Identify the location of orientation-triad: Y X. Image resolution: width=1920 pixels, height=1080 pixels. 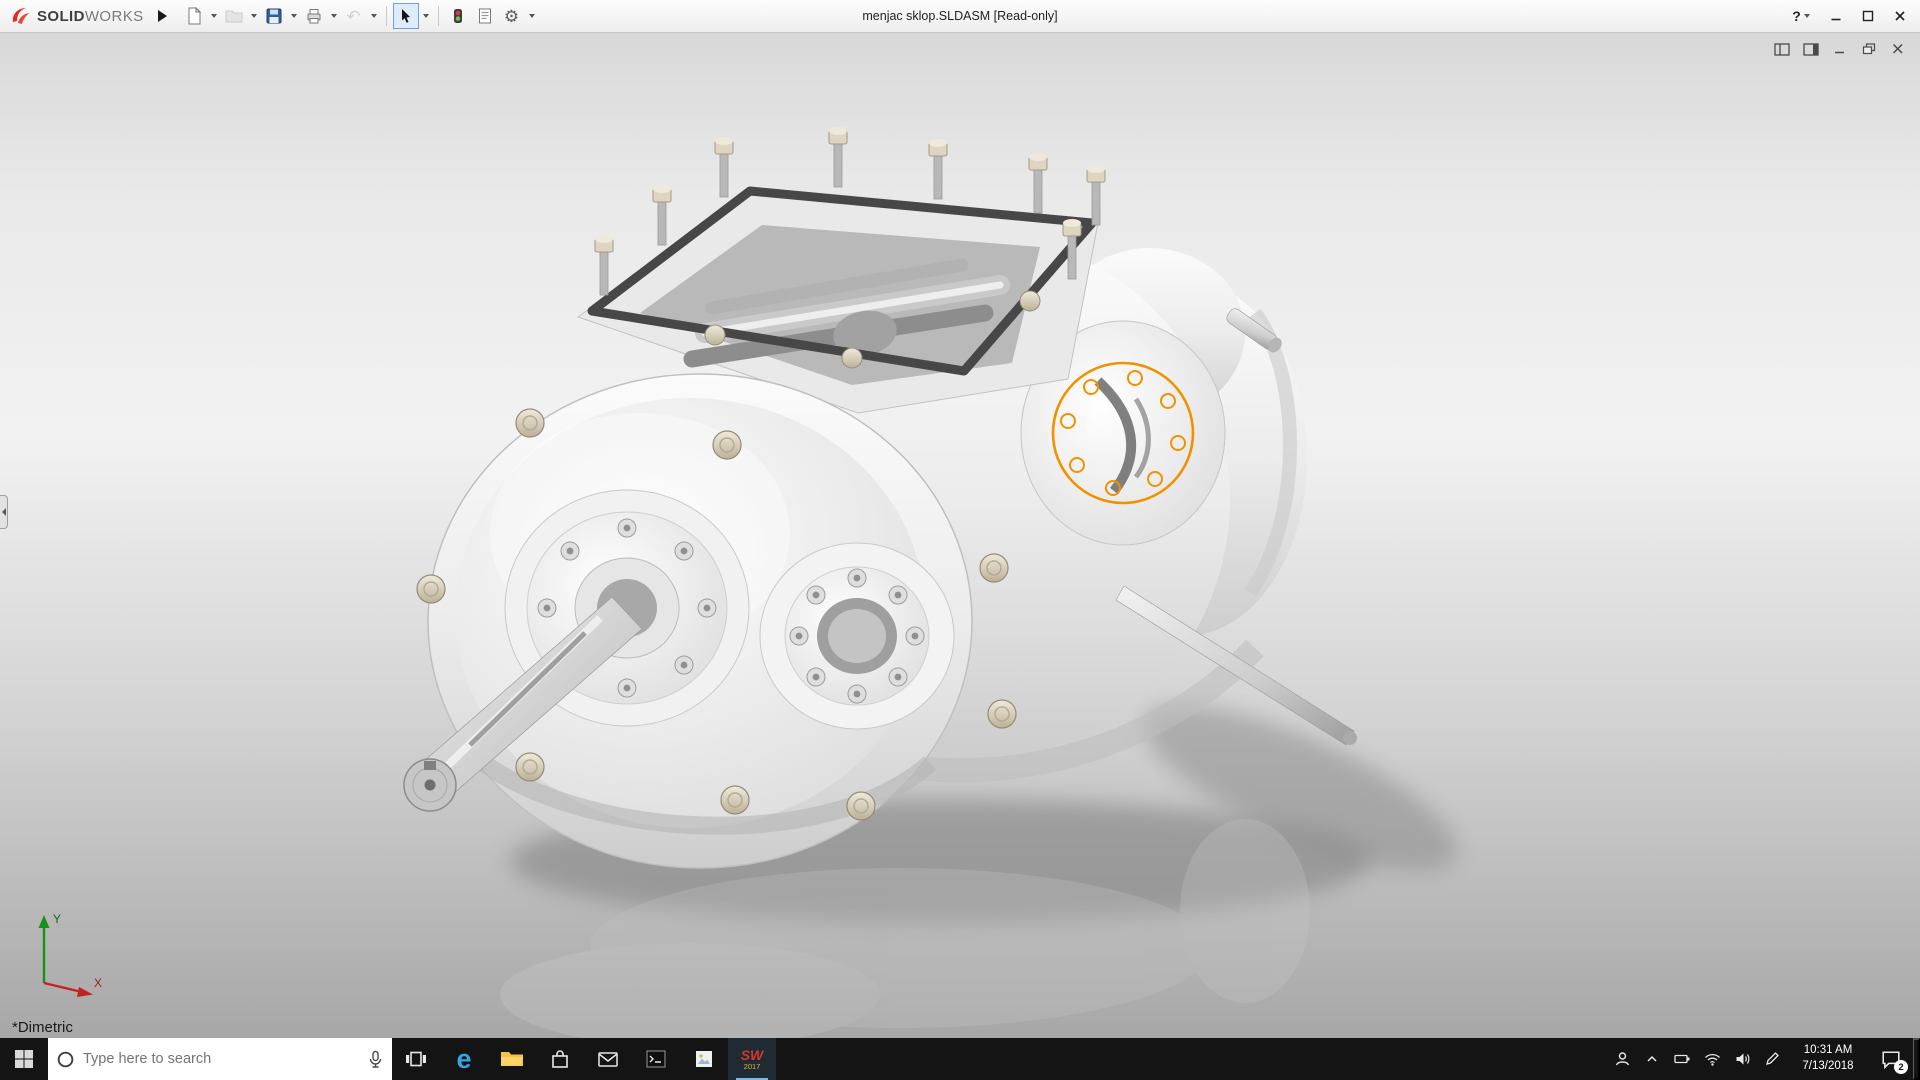
(61, 955).